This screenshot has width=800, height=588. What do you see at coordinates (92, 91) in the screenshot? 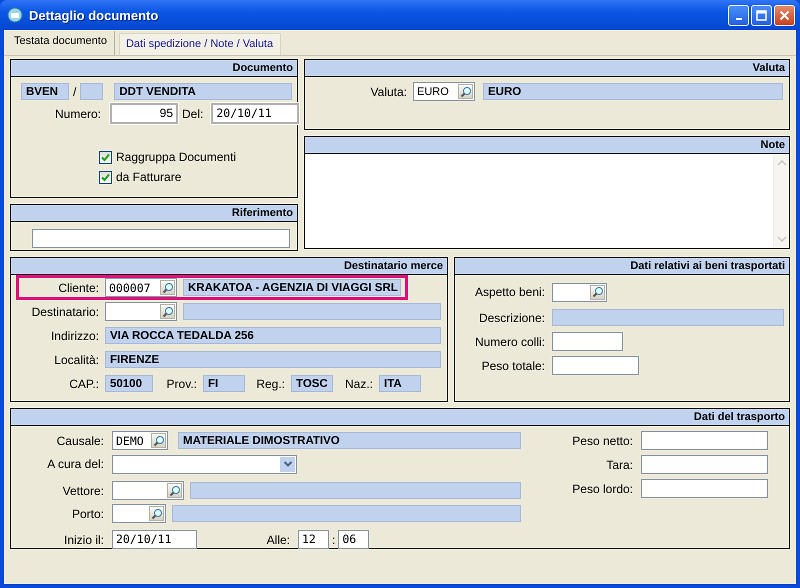
I see `readonly-field` at bounding box center [92, 91].